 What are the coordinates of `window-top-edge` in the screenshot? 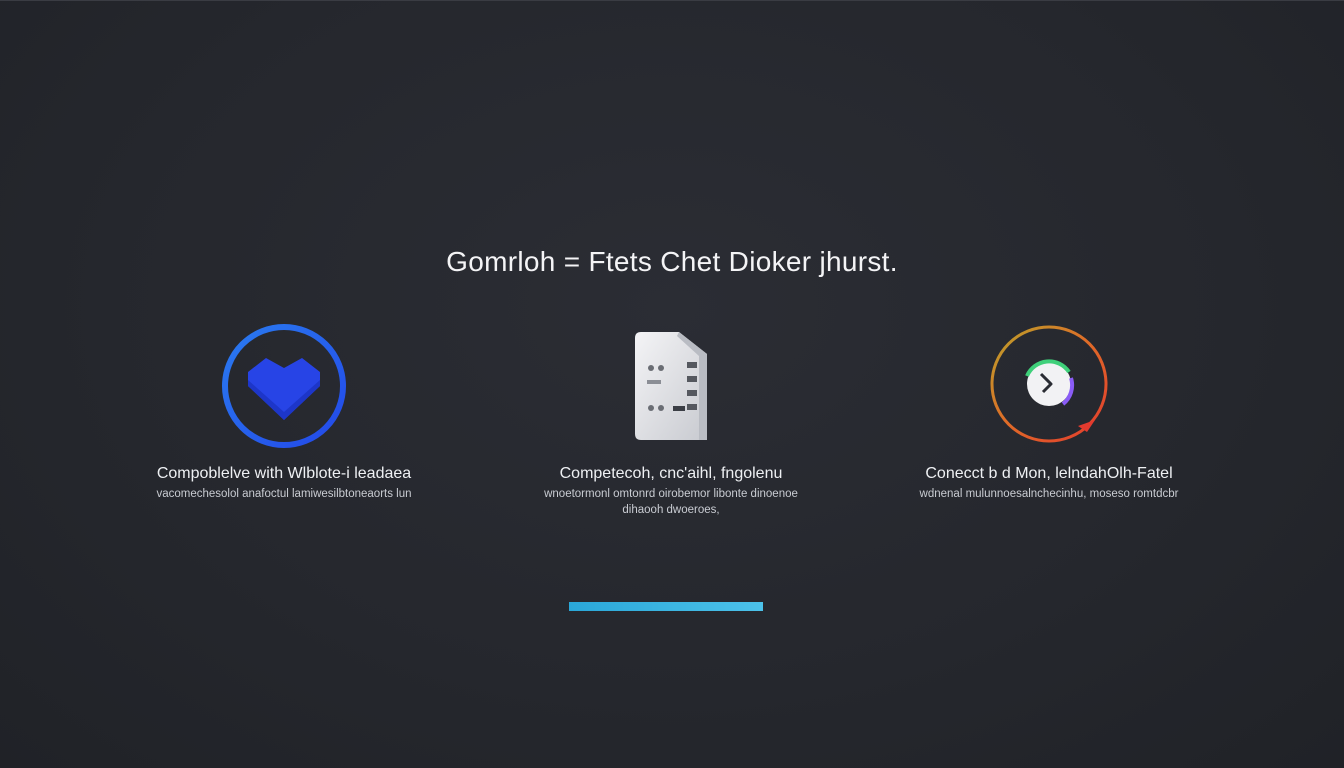 It's located at (672, 0).